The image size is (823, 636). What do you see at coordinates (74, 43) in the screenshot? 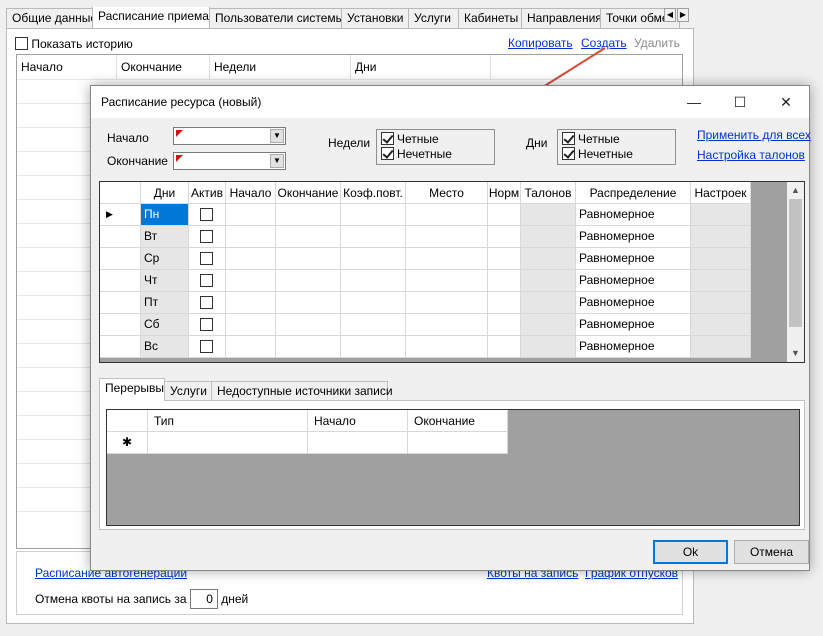
I see `show-history-option: Показать историю` at bounding box center [74, 43].